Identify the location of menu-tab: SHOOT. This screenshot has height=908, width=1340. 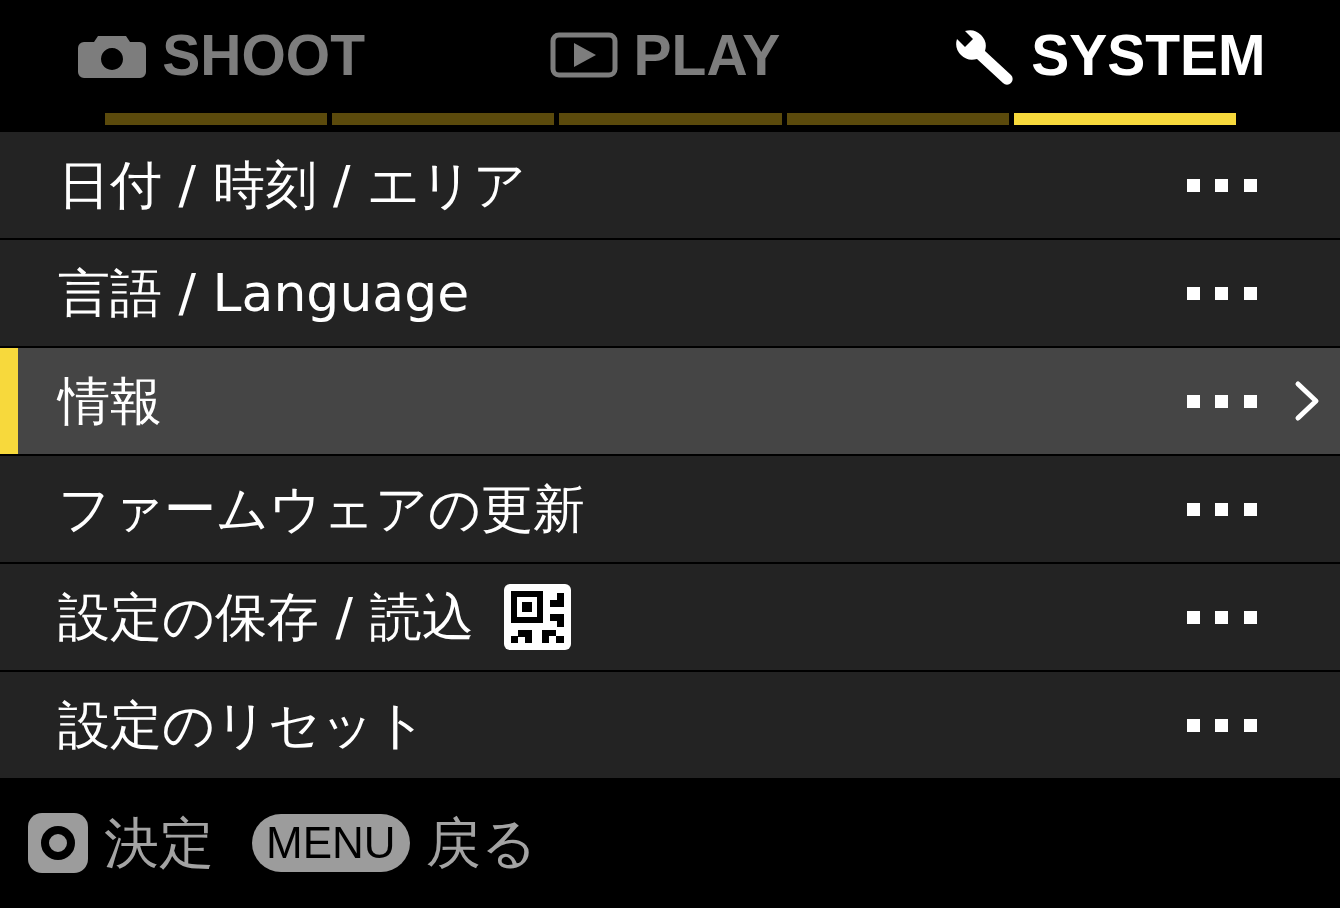
(221, 55).